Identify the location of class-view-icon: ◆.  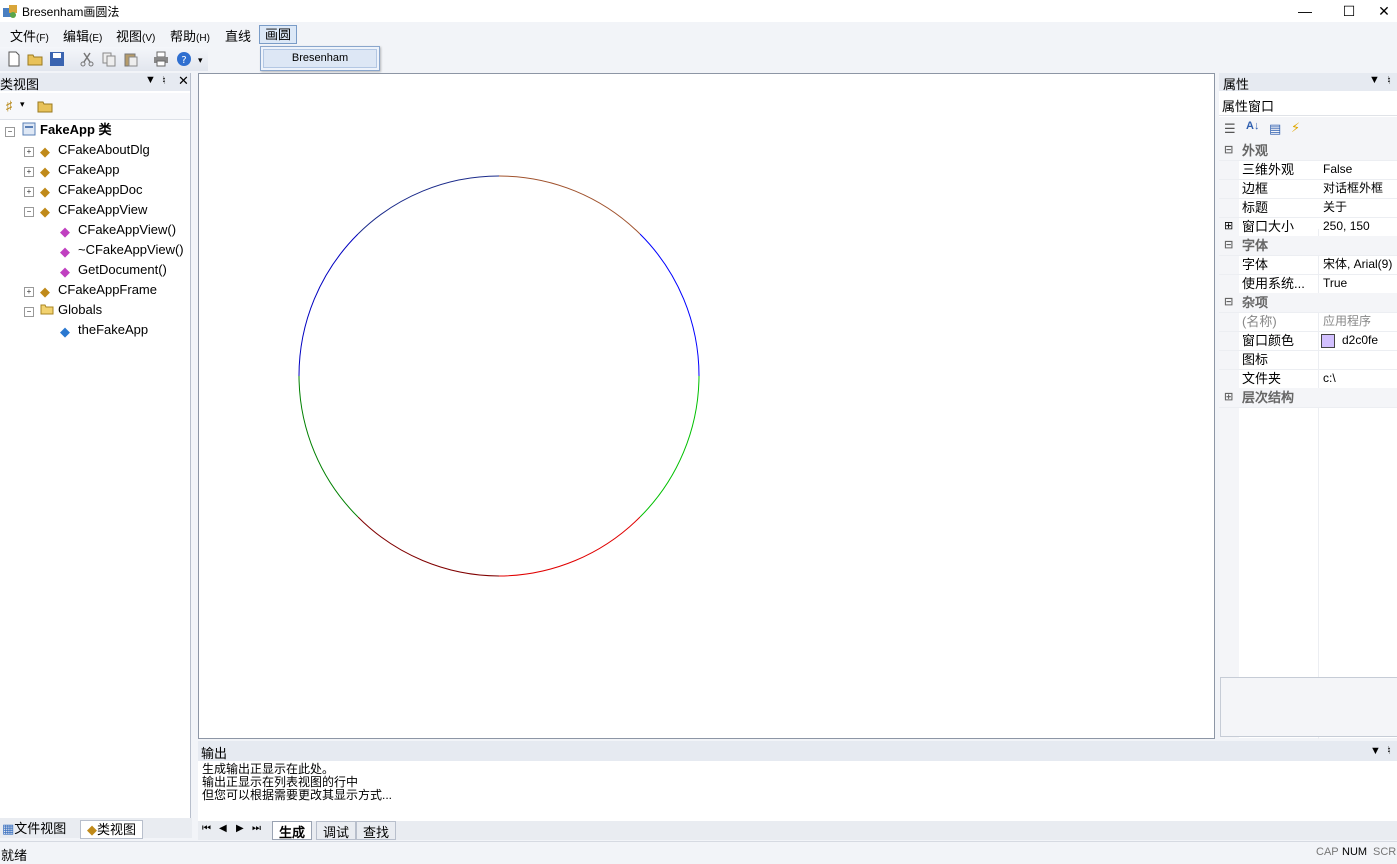
(92, 829).